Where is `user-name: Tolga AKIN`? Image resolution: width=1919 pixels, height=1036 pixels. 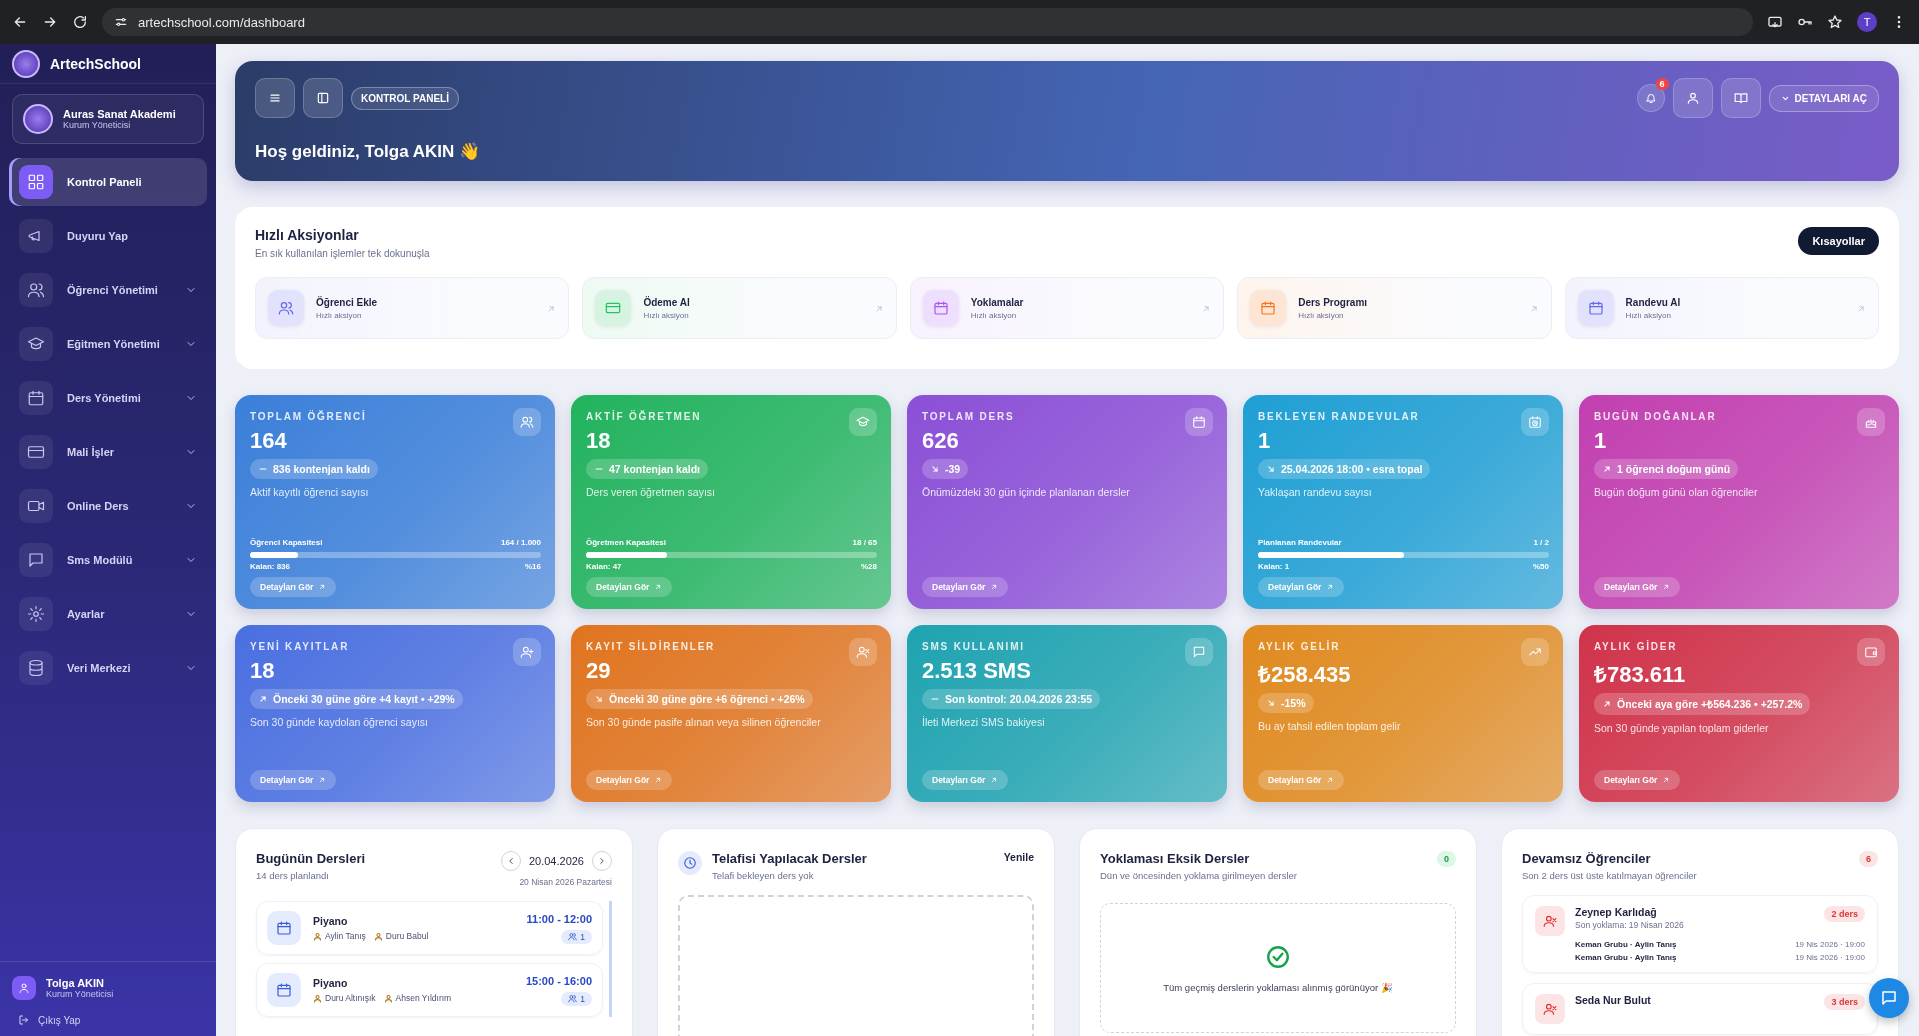 user-name: Tolga AKIN is located at coordinates (76, 983).